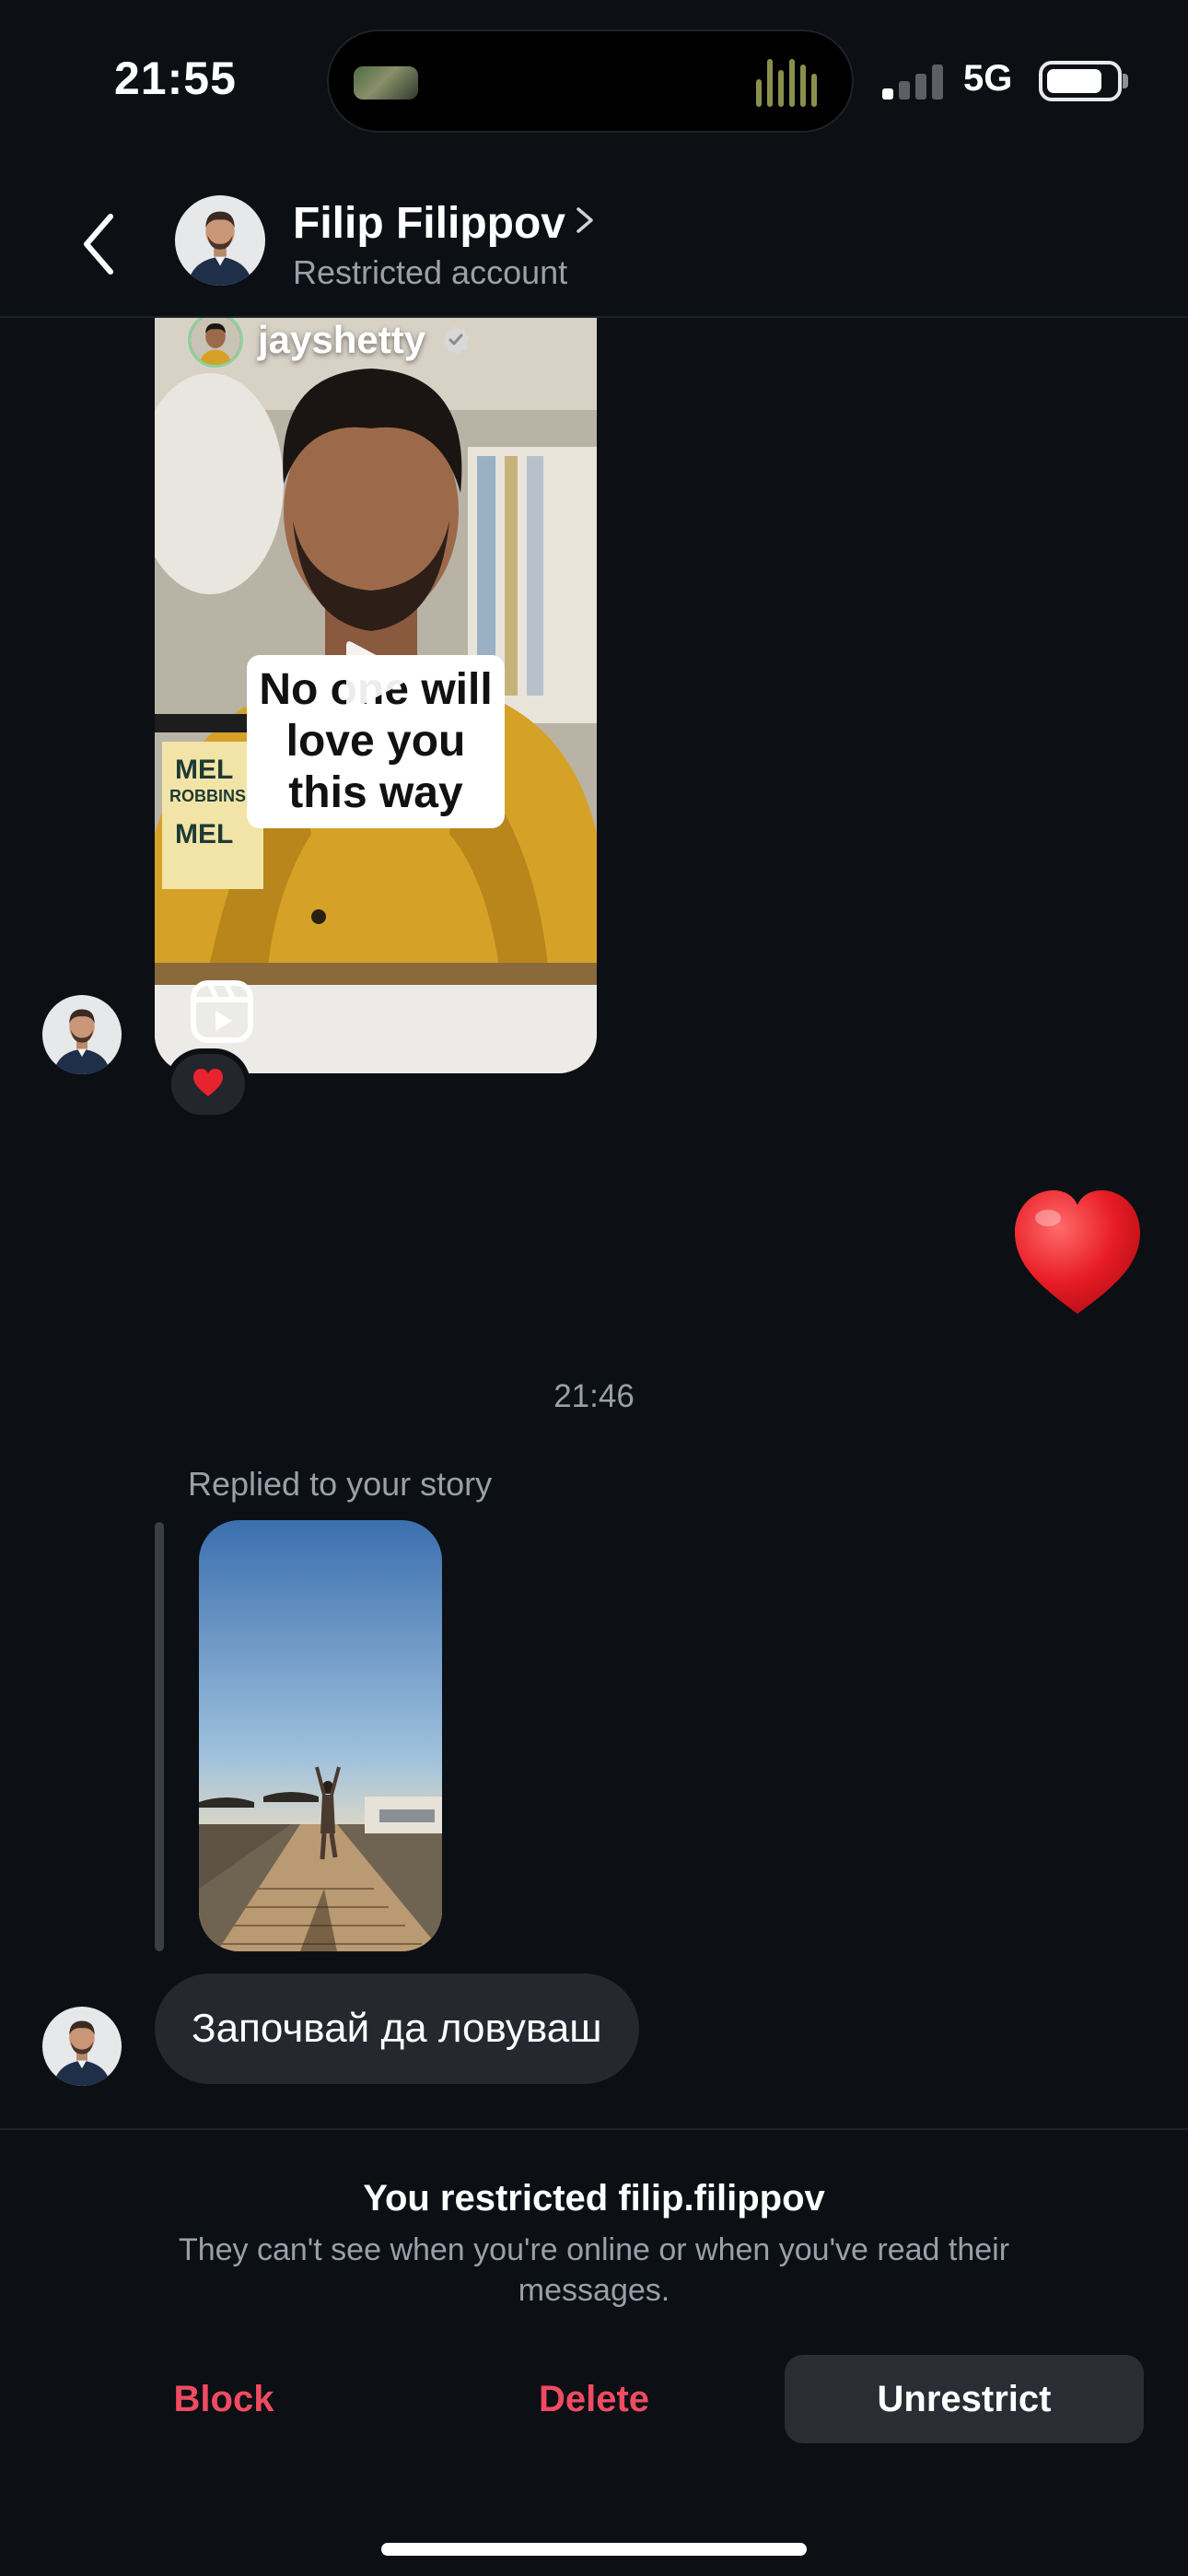  I want to click on reel-reaction-badge, so click(208, 1084).